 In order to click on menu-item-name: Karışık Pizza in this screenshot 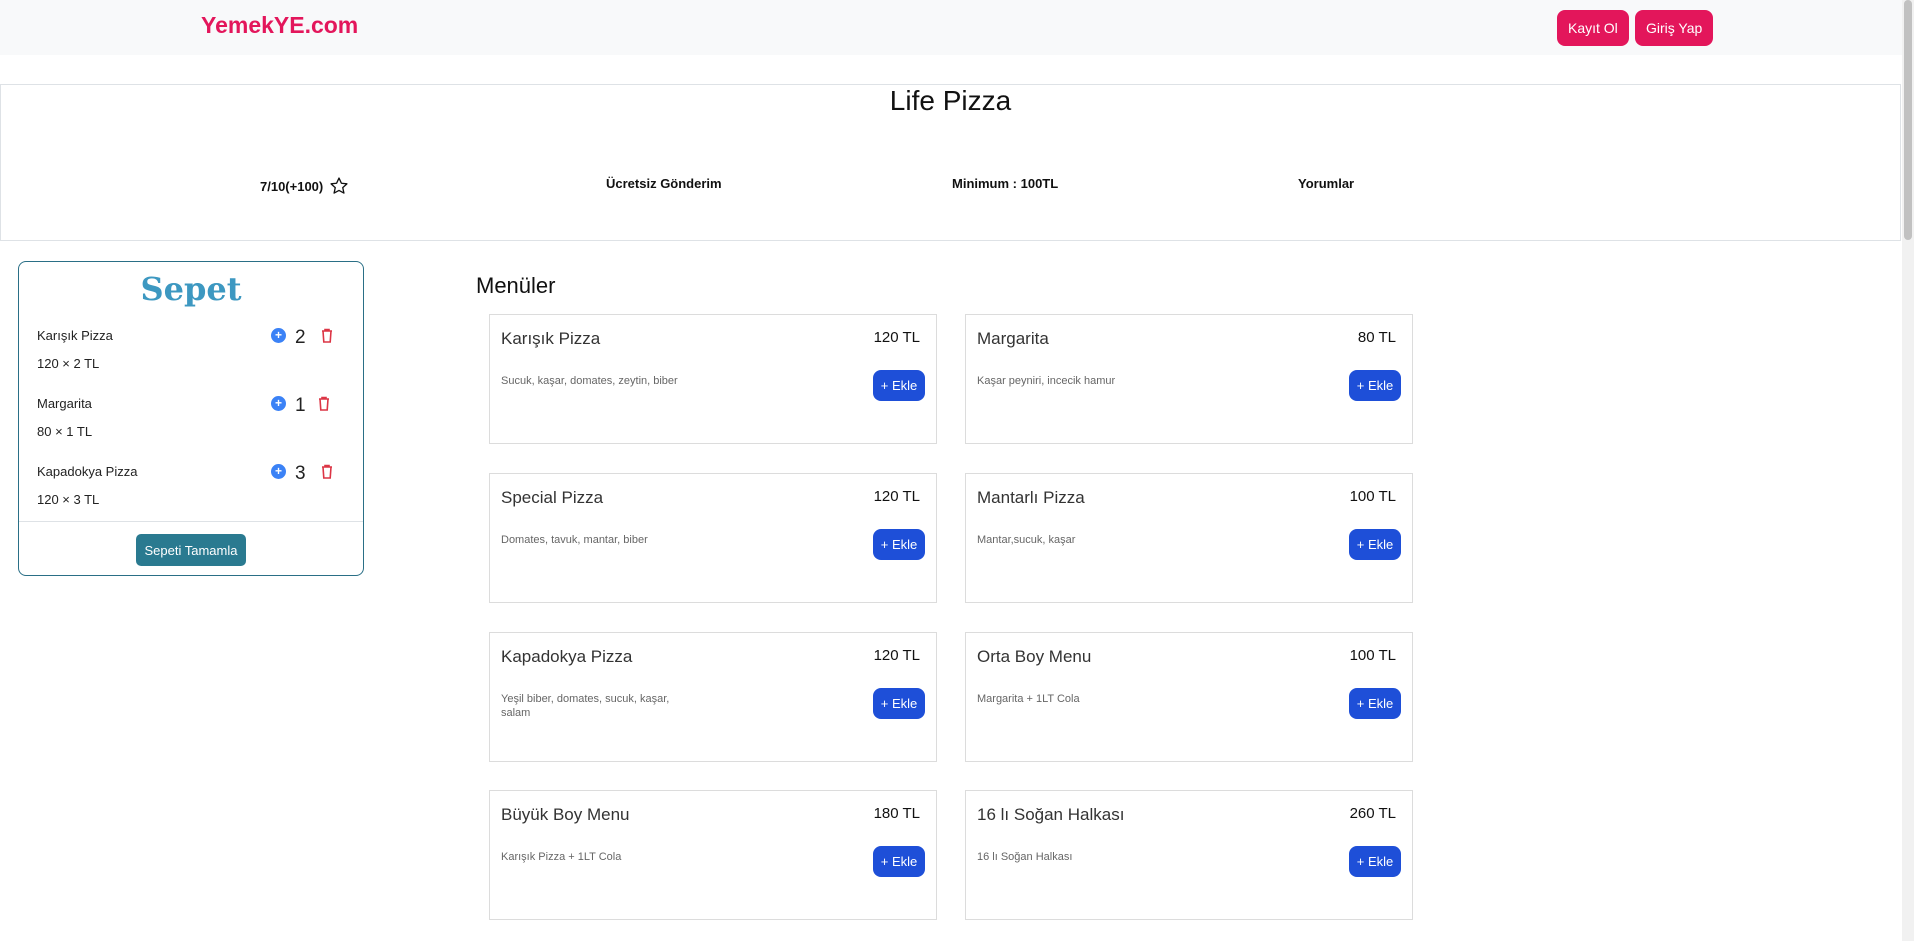, I will do `click(551, 338)`.